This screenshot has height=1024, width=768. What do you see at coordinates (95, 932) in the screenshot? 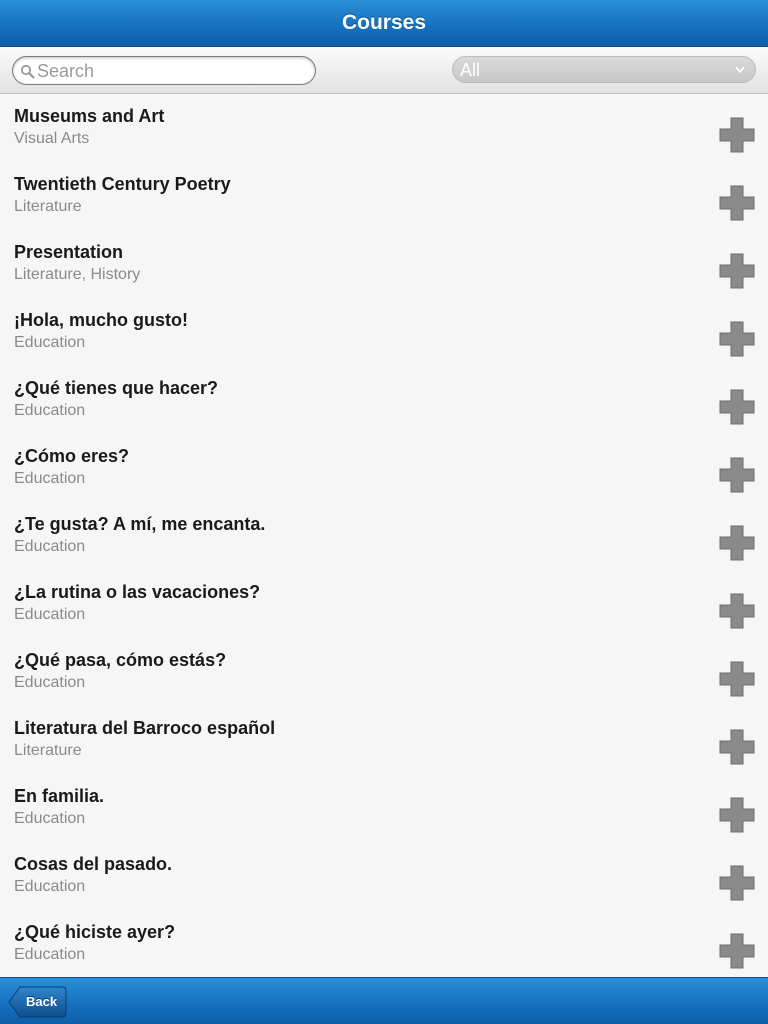
I see `course-title: ¿Qué hiciste ayer?` at bounding box center [95, 932].